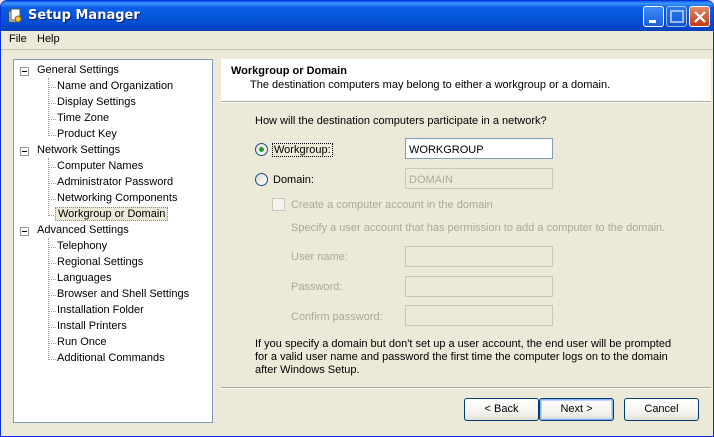  I want to click on setup-manager-icon, so click(15, 15).